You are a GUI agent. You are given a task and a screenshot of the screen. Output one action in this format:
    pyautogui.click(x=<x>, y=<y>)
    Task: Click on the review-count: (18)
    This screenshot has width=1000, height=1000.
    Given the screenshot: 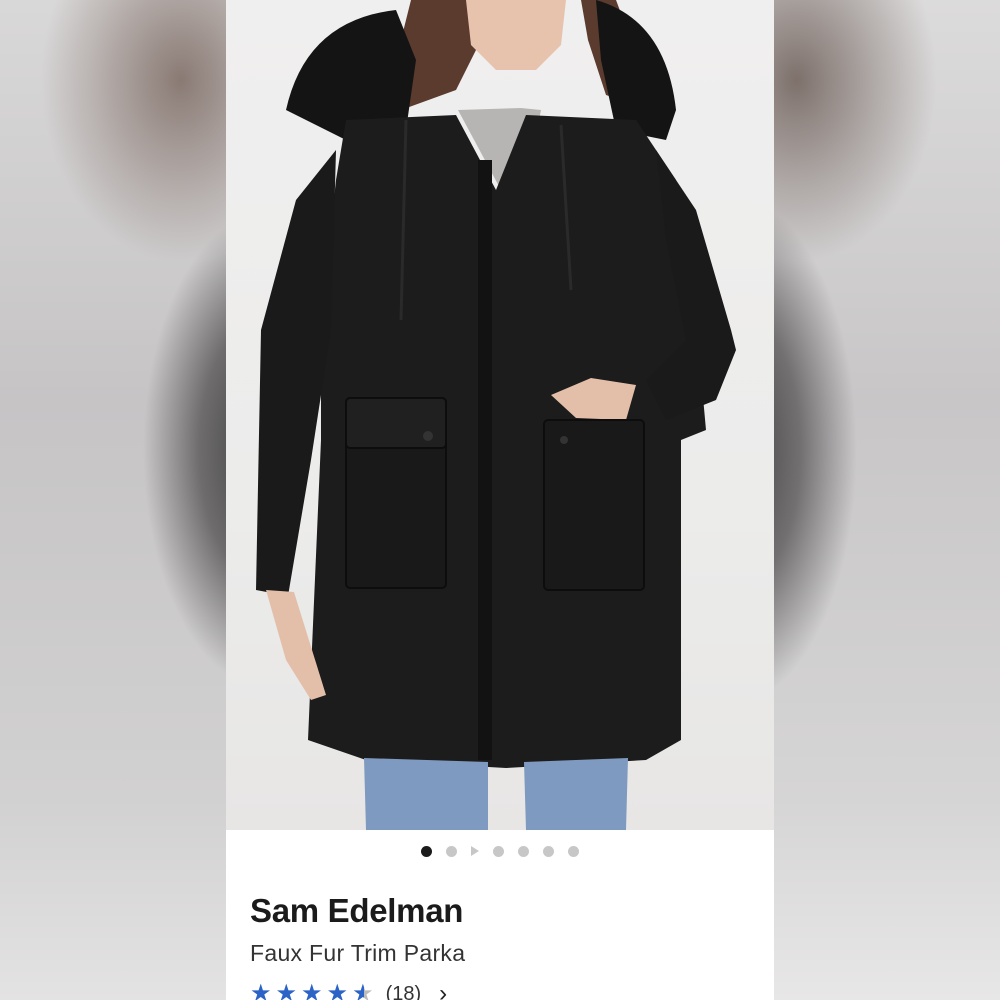 What is the action you would take?
    pyautogui.click(x=404, y=991)
    